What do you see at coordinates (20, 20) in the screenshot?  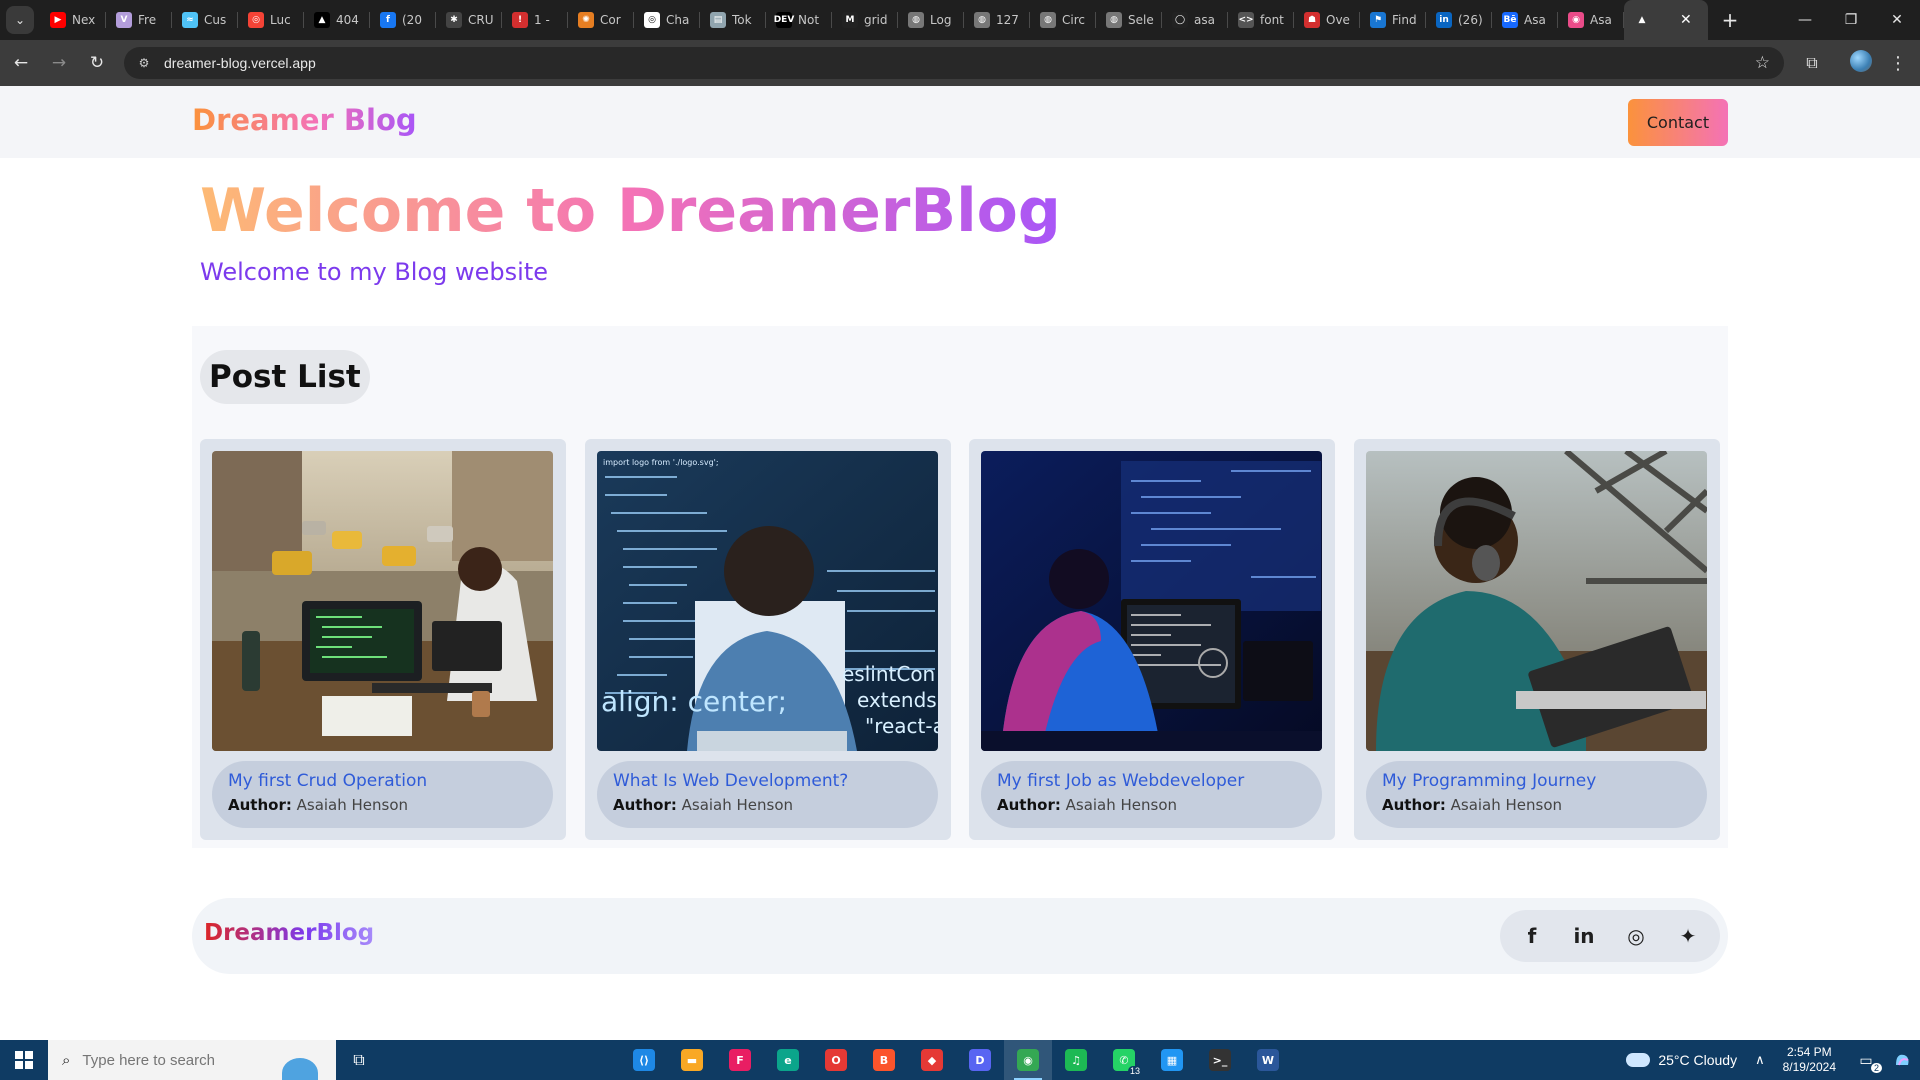 I see `tab-search-button: ⌄` at bounding box center [20, 20].